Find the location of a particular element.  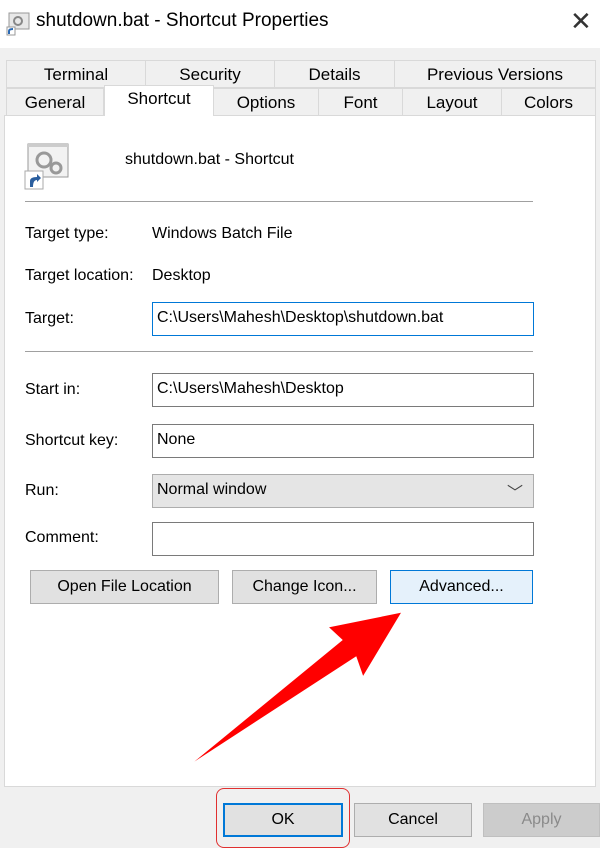

red-arrow-annotation is located at coordinates (295, 689).